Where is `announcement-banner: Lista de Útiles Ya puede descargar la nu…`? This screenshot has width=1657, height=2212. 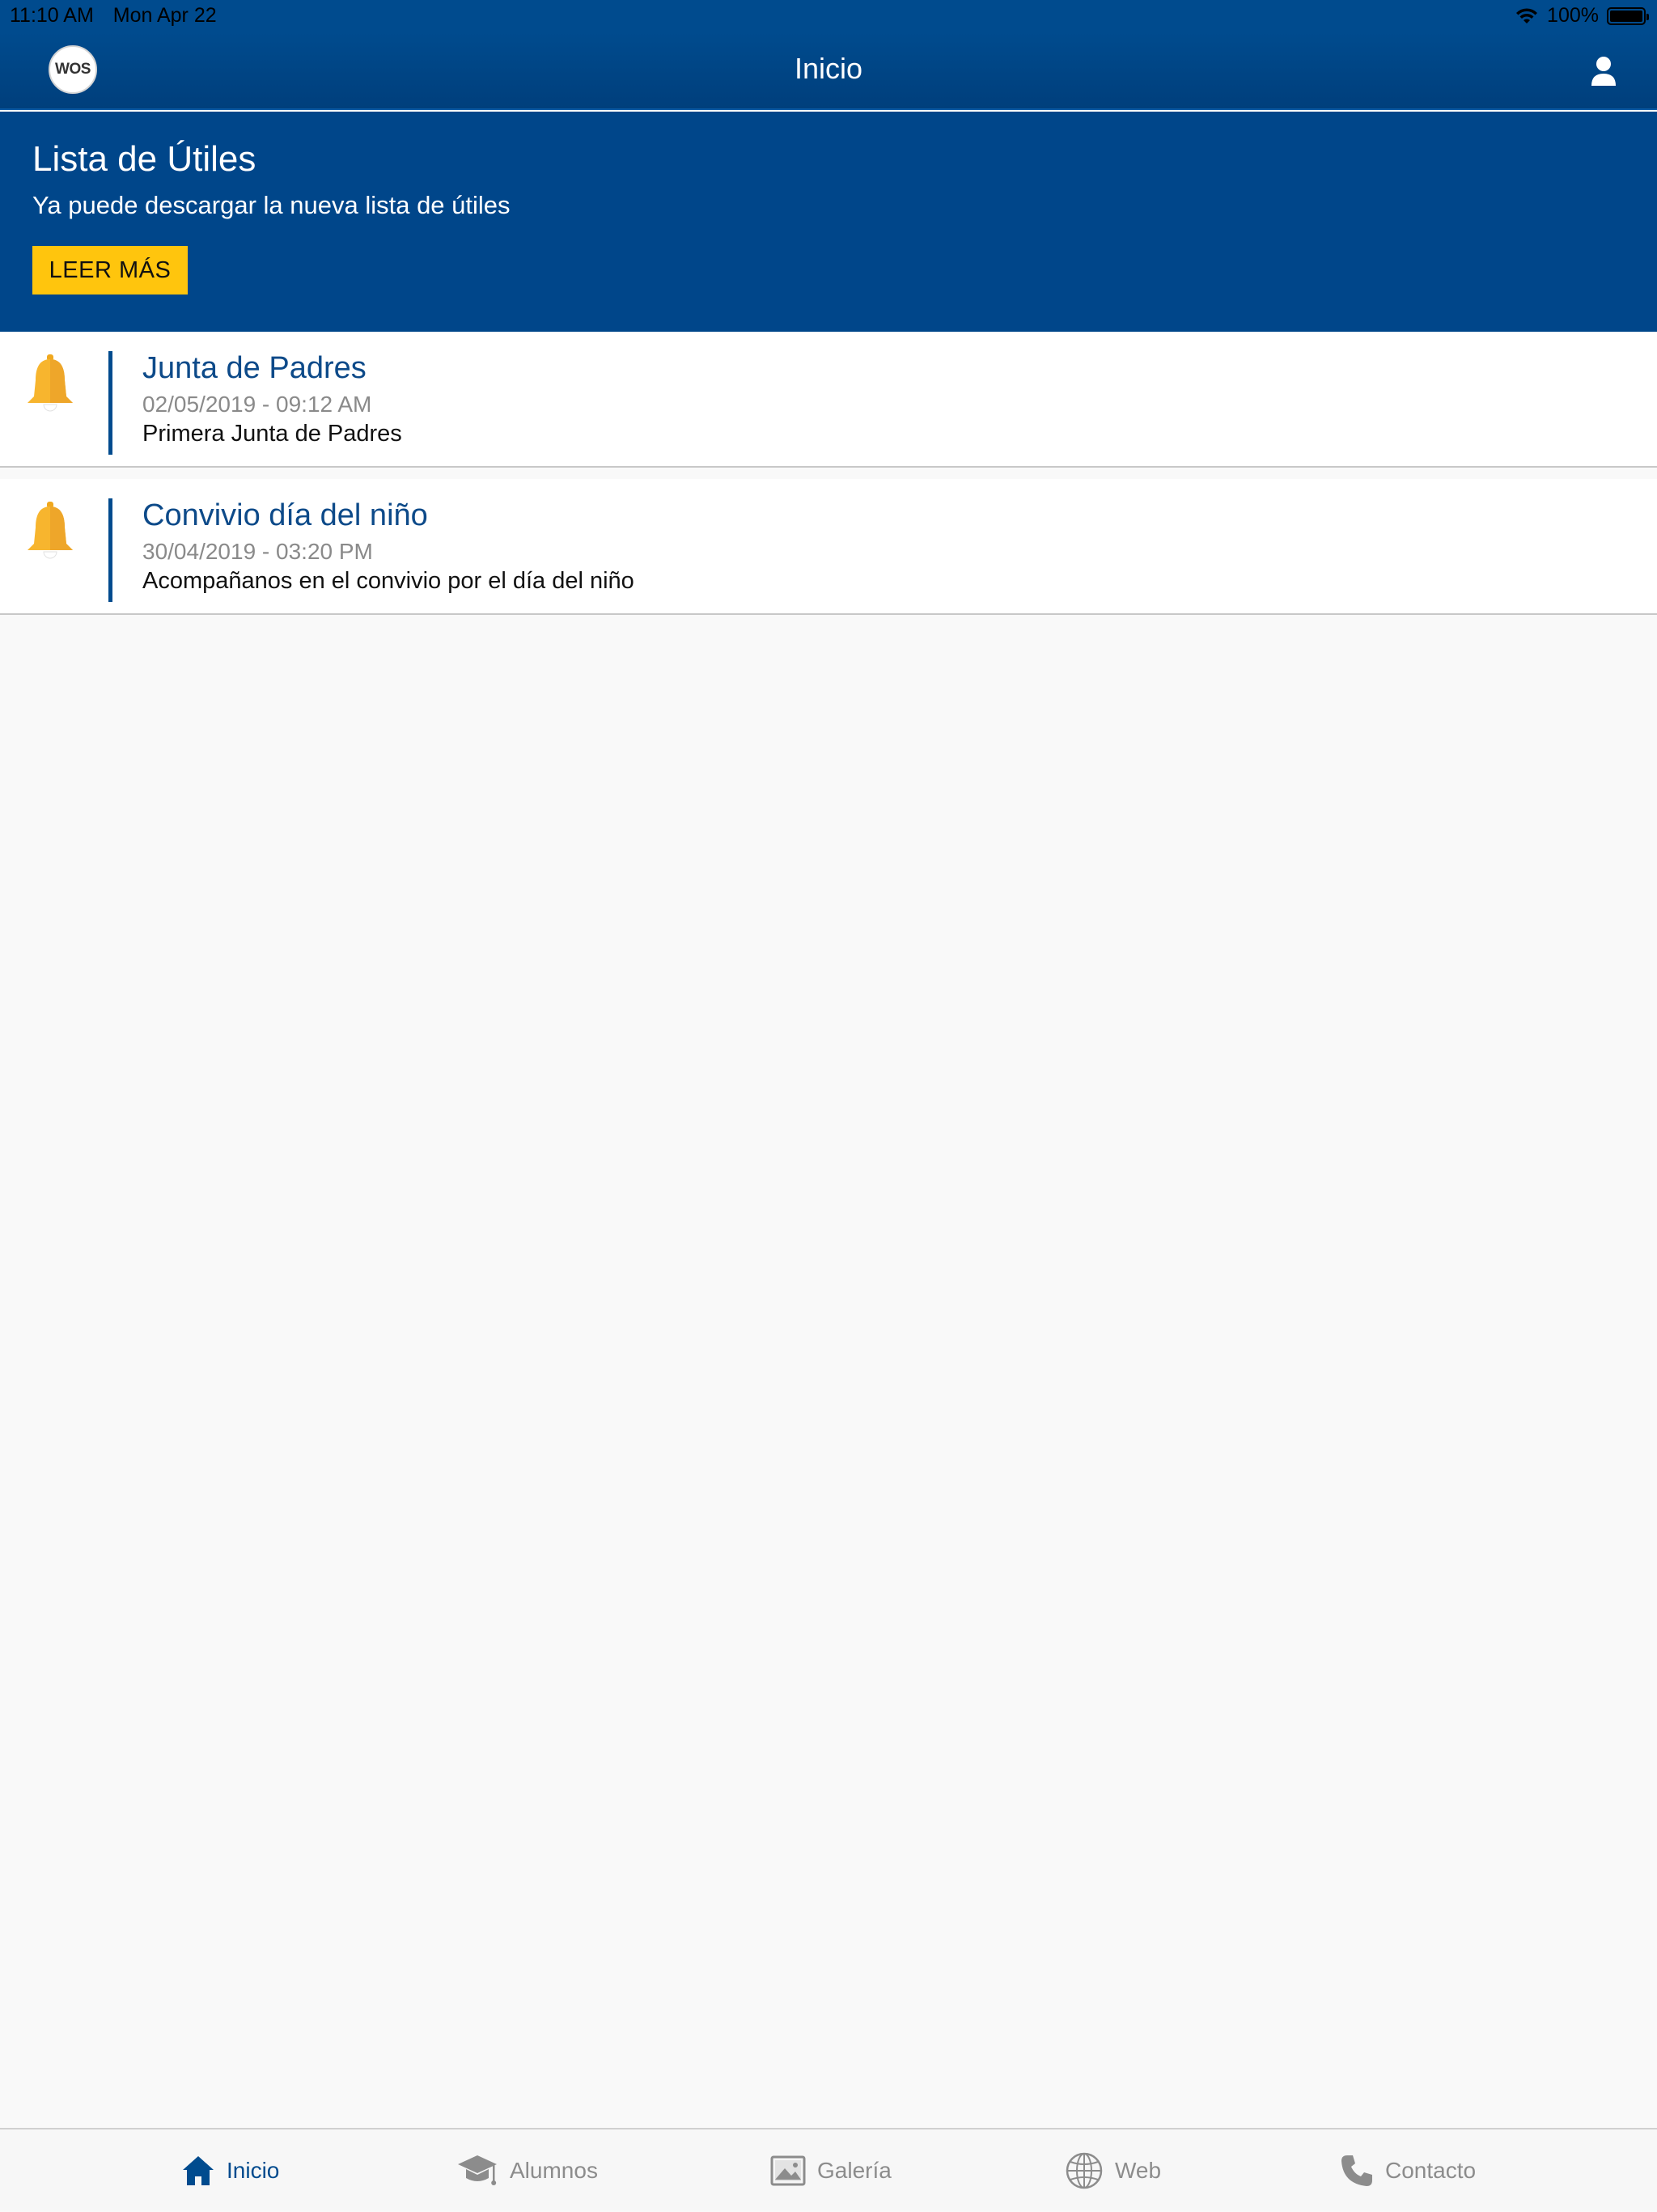 announcement-banner: Lista de Útiles Ya puede descargar la nu… is located at coordinates (828, 222).